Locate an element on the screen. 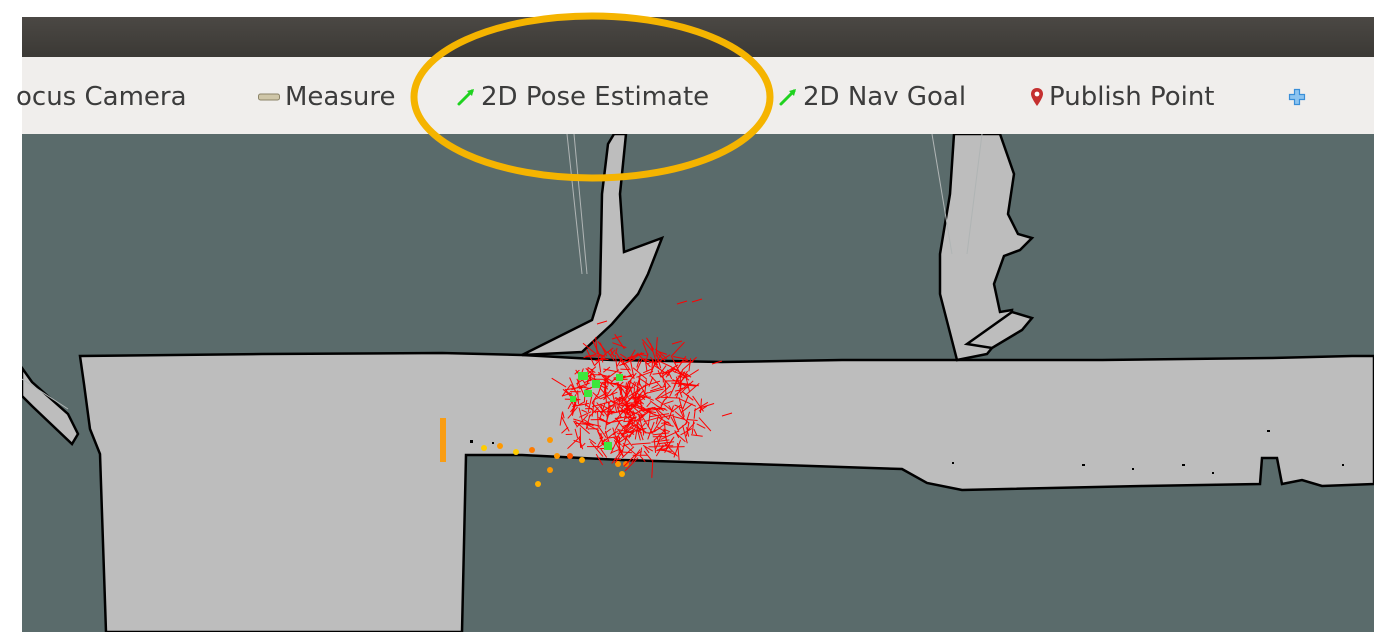 The height and width of the screenshot is (632, 1374). nav-goal-tool: 2D Nav Goal is located at coordinates (872, 97).